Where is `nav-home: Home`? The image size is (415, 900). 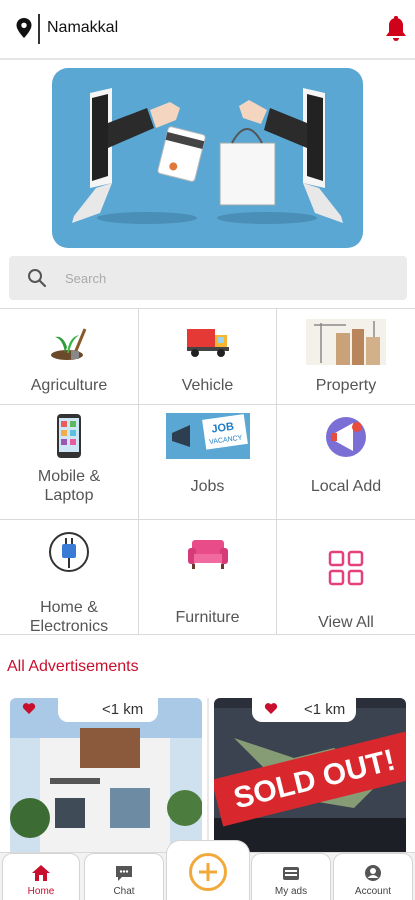
nav-home: Home is located at coordinates (41, 876).